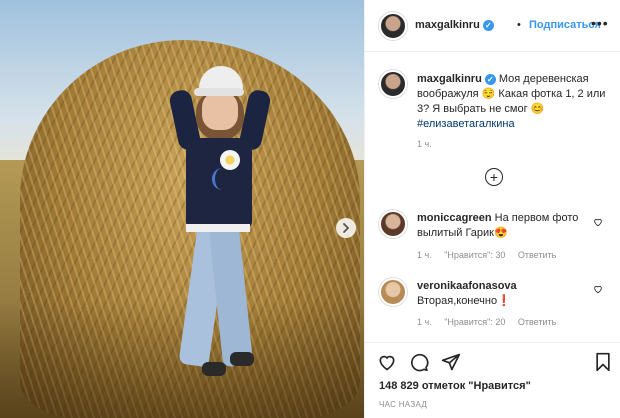 This screenshot has height=418, width=620. I want to click on share-icon, so click(451, 362).